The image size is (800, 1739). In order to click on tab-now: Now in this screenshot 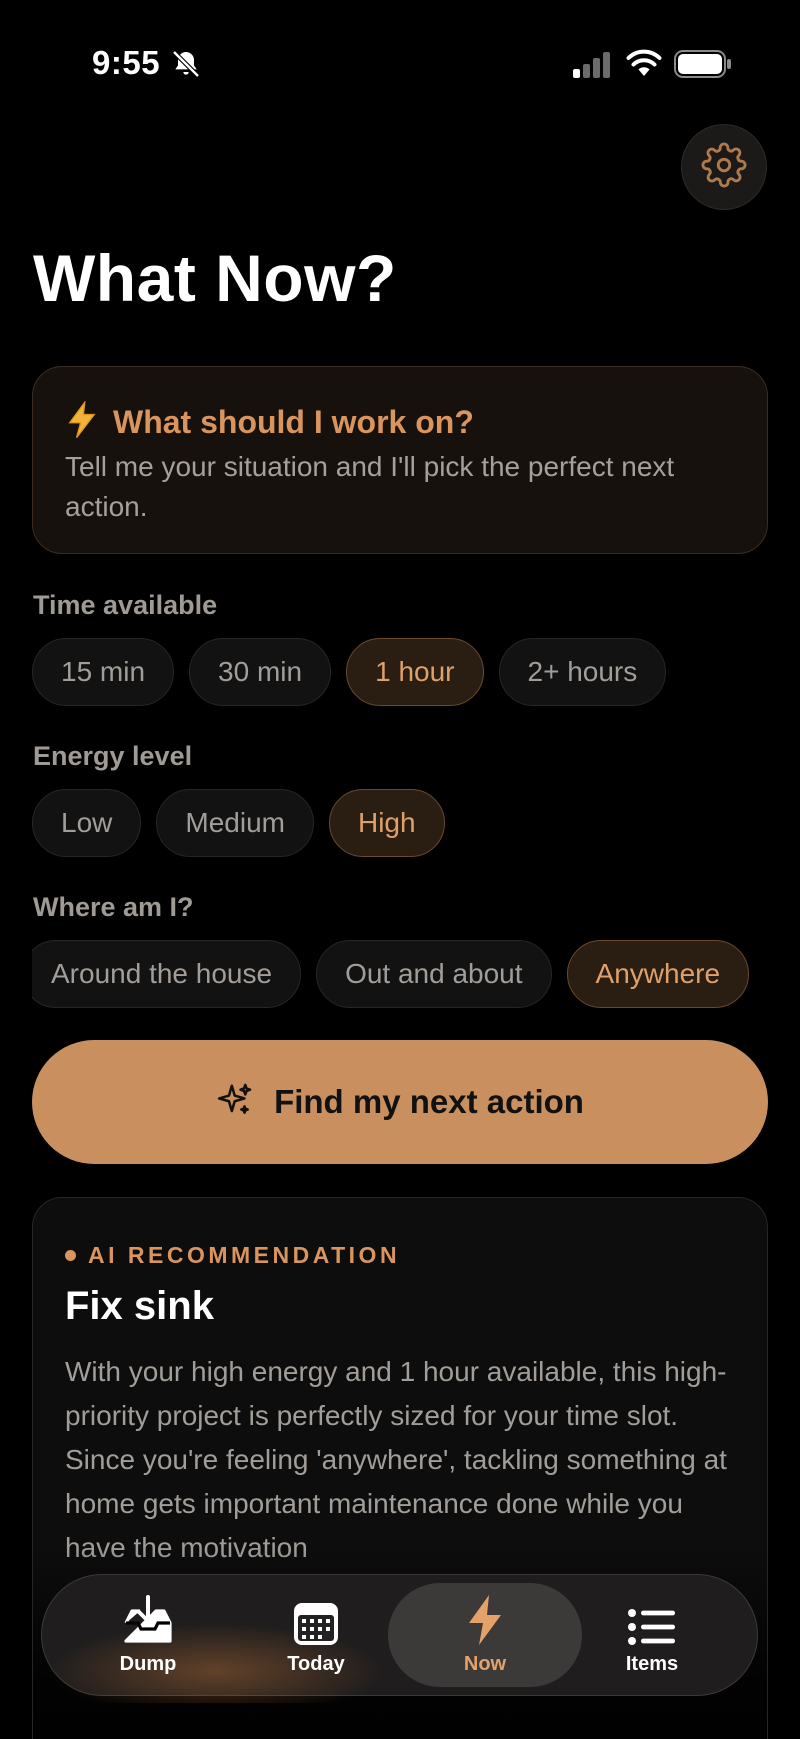, I will do `click(485, 1639)`.